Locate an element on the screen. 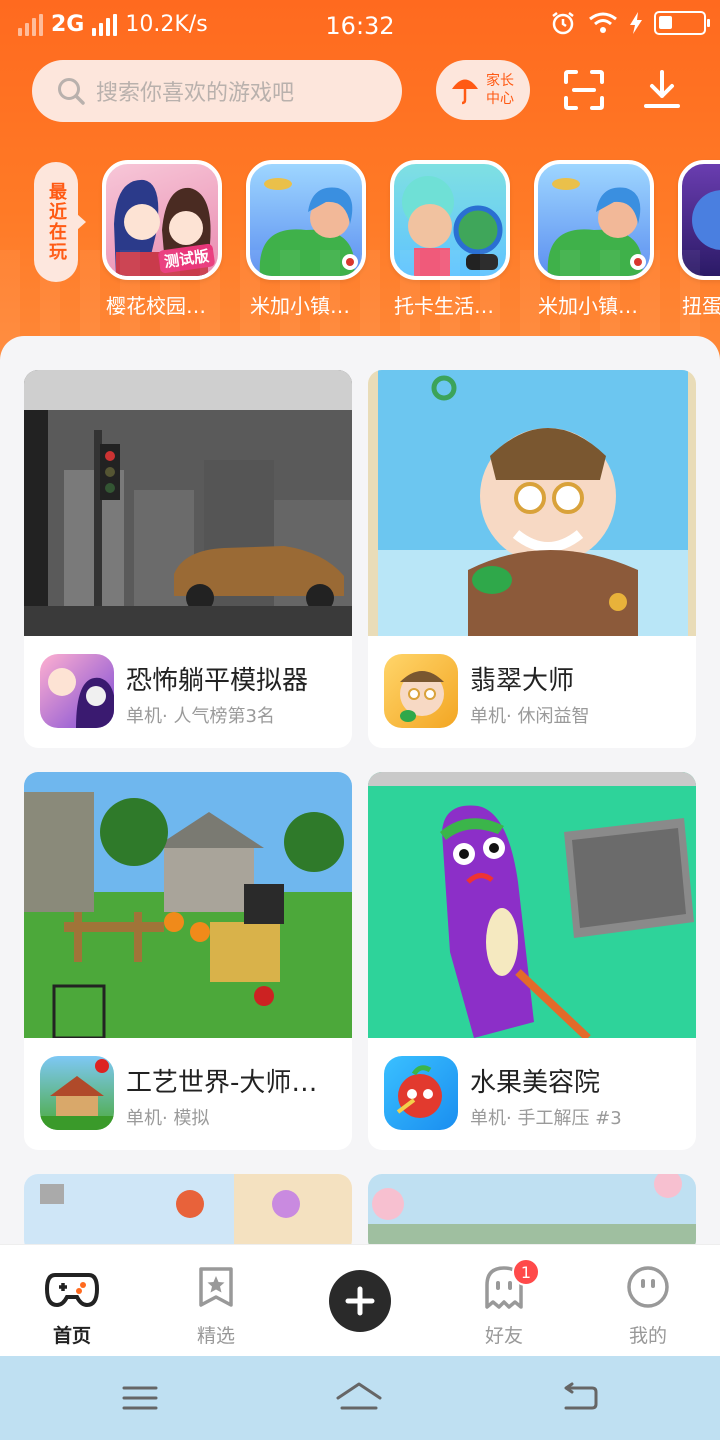 This screenshot has width=720, height=1440. back-icon is located at coordinates (580, 1398).